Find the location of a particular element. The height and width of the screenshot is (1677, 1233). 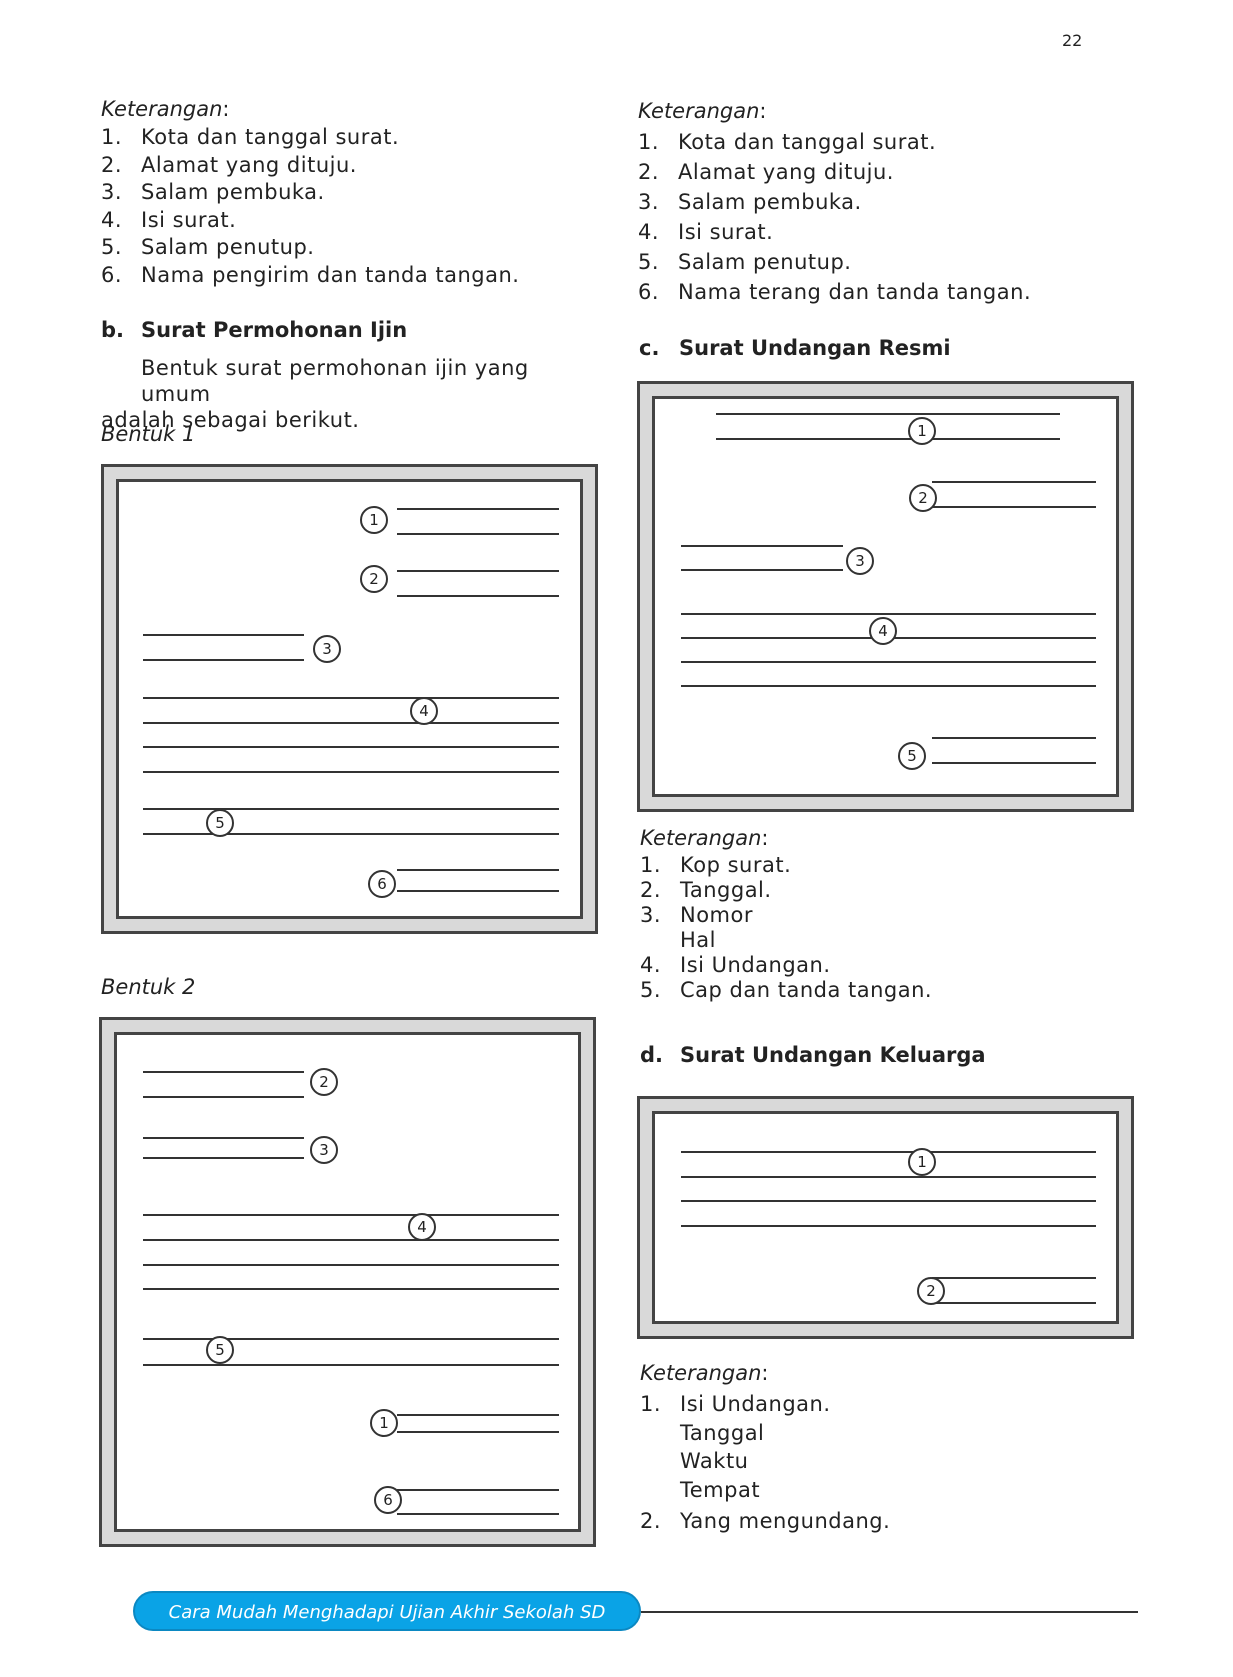

keterangan-label-keluarga: Keterangan: is located at coordinates (704, 1373).